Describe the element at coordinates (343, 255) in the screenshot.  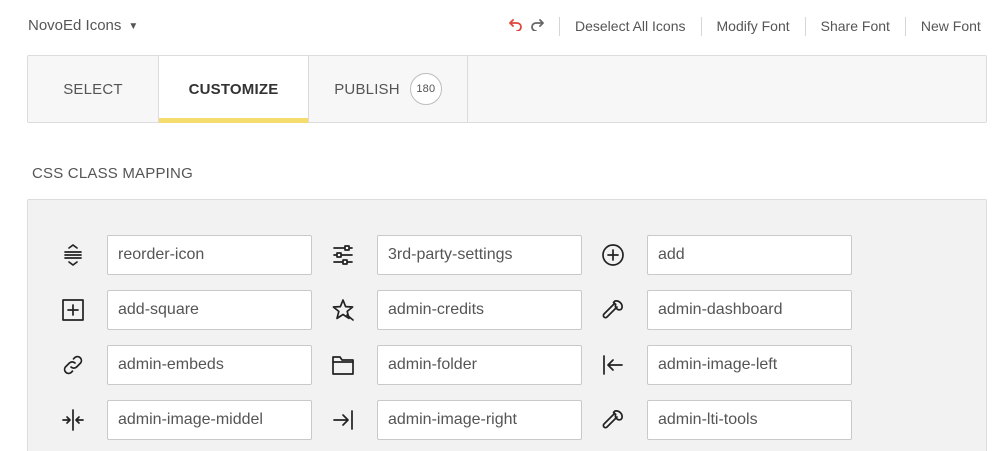
I see `settings-sliders-icon` at that location.